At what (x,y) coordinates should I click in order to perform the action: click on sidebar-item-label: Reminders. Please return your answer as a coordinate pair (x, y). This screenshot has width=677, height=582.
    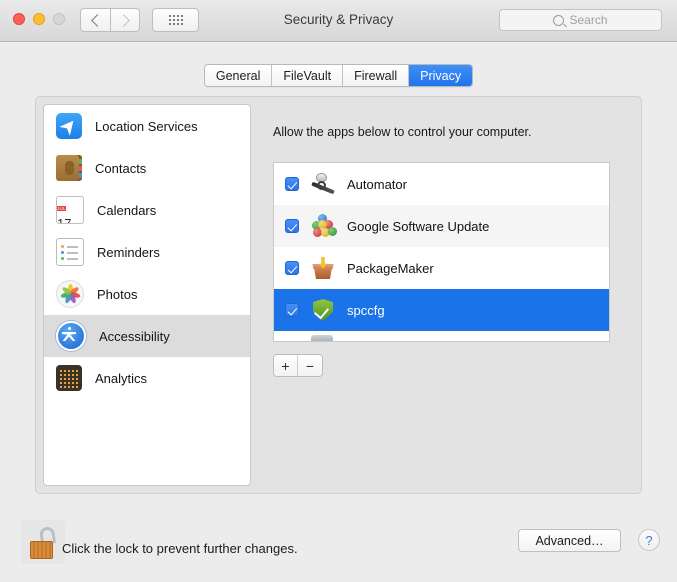
    Looking at the image, I should click on (128, 252).